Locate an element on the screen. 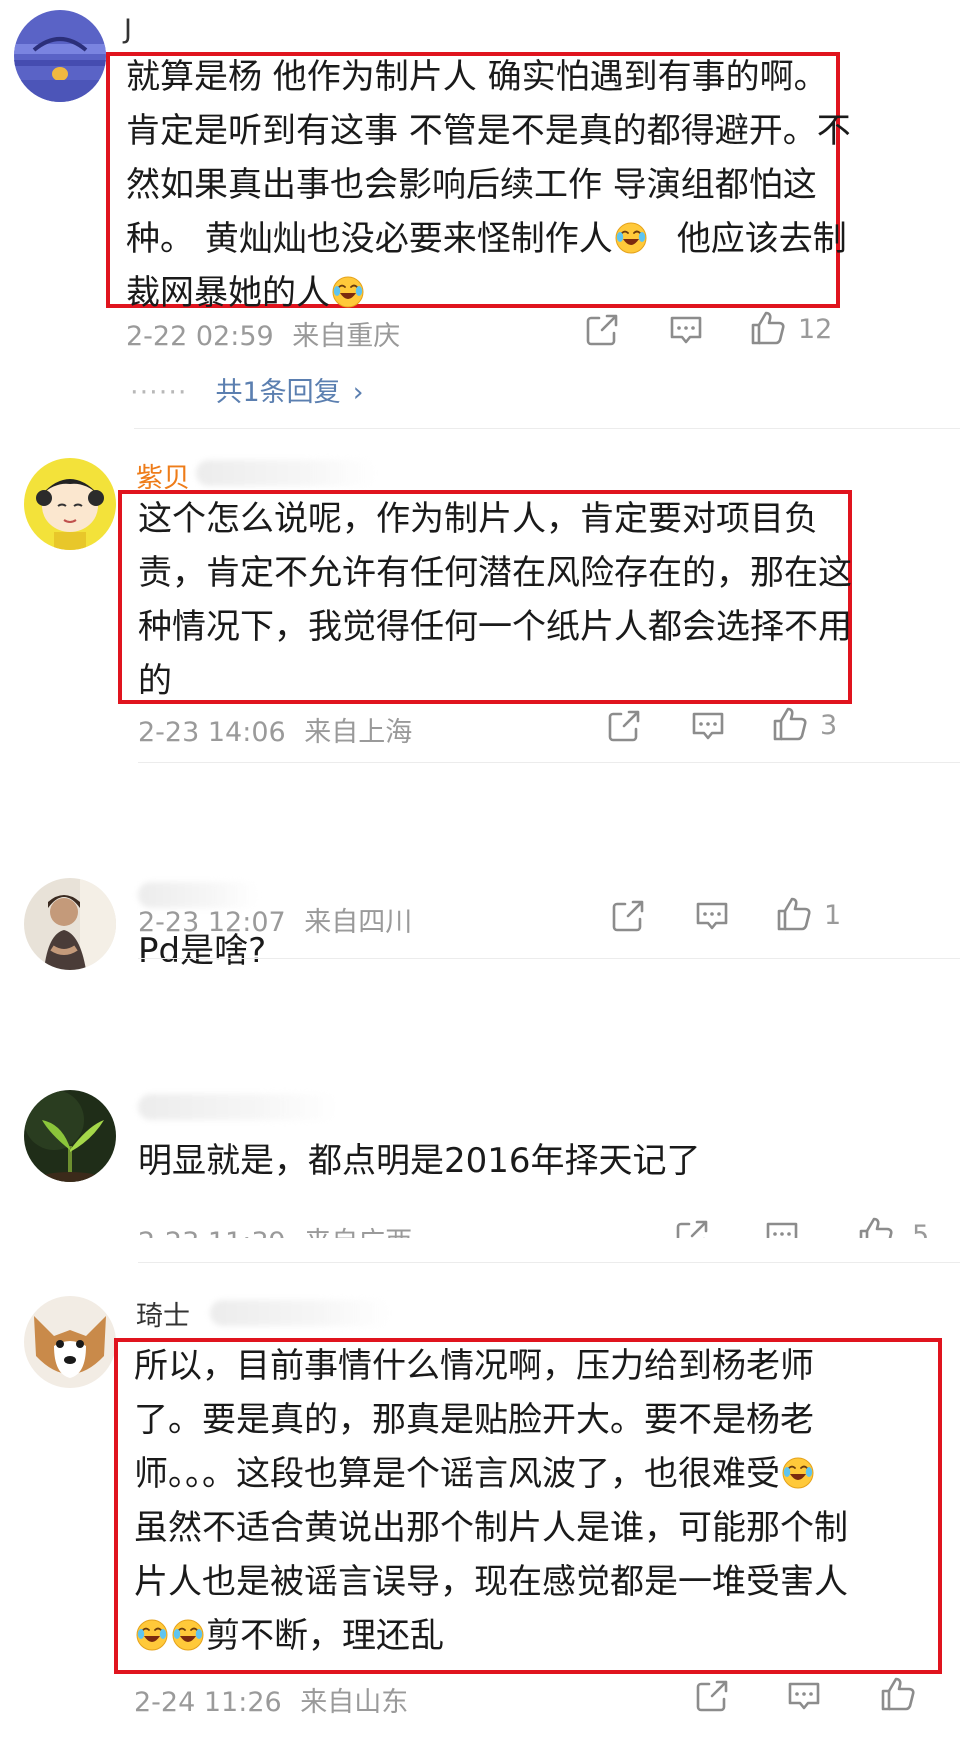  timestamp: 2-23 14:06 is located at coordinates (212, 732).